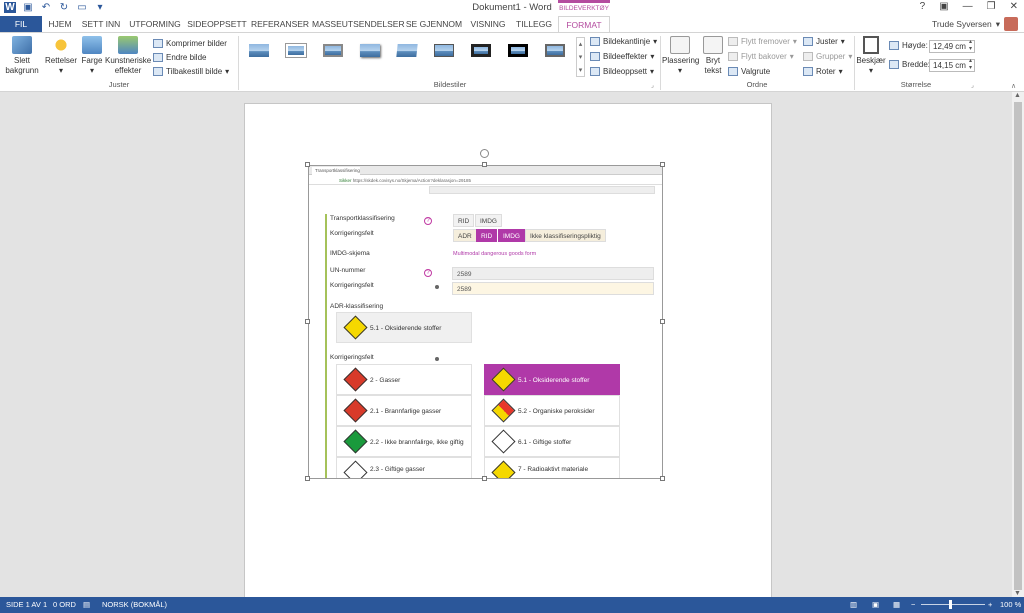  I want to click on tab-sideoppsett: SIDEOPPSETT, so click(217, 24).